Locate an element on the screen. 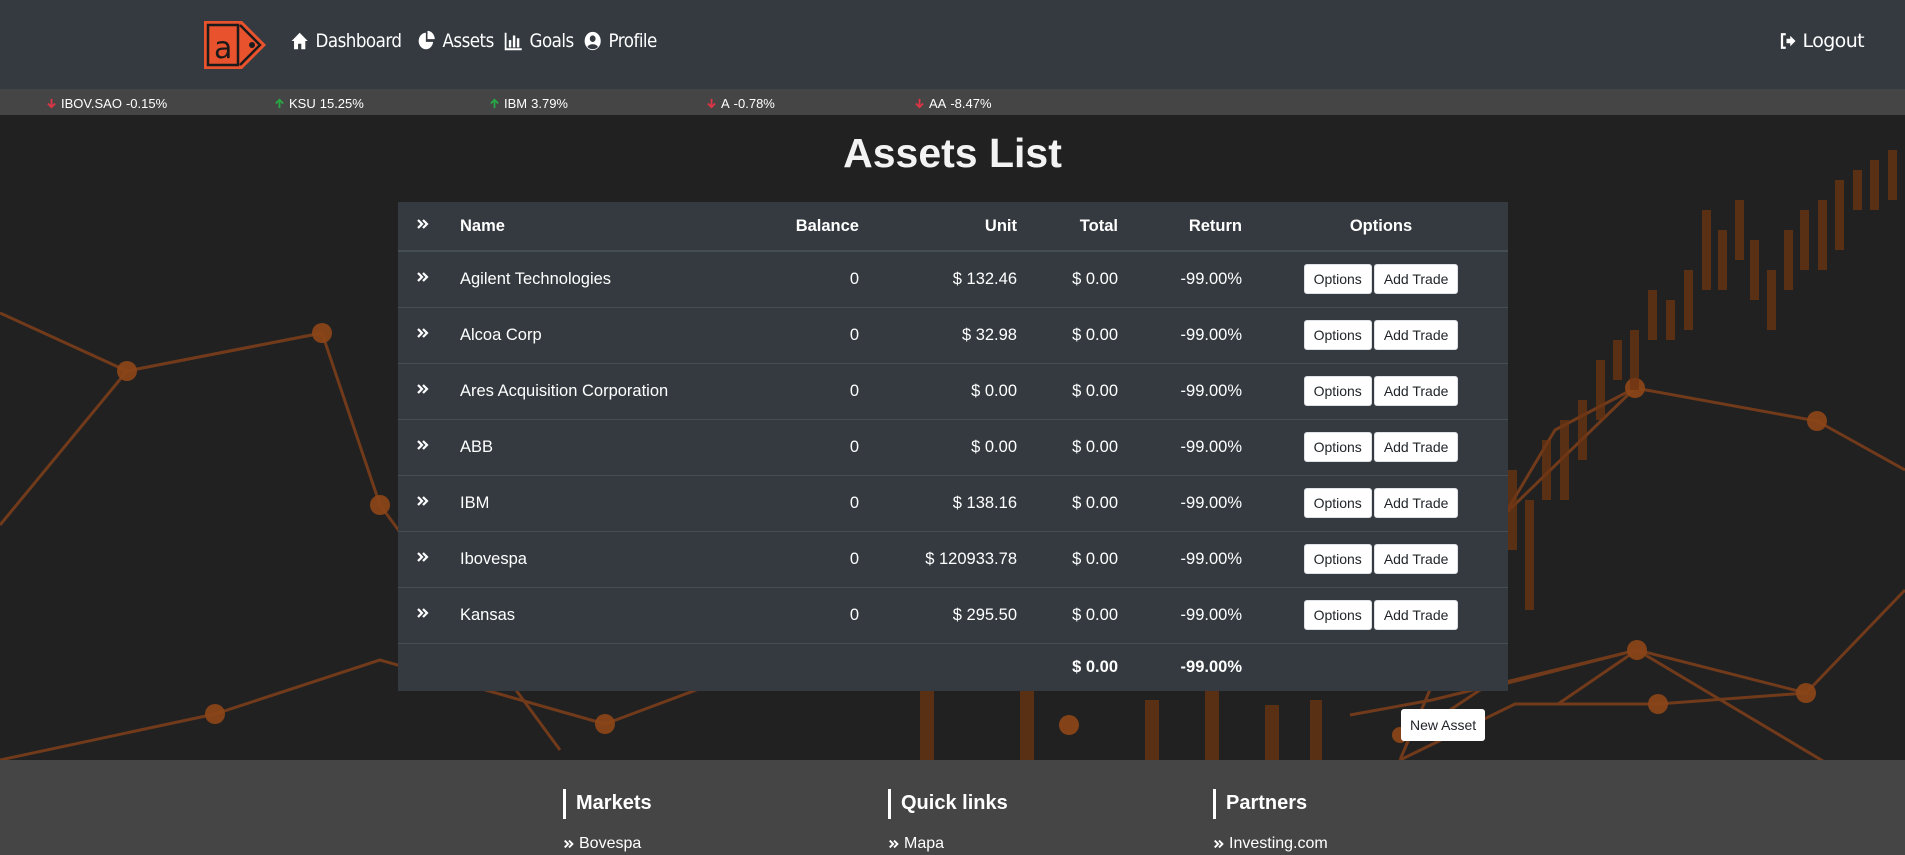  footer-heading: Markets is located at coordinates (607, 804).